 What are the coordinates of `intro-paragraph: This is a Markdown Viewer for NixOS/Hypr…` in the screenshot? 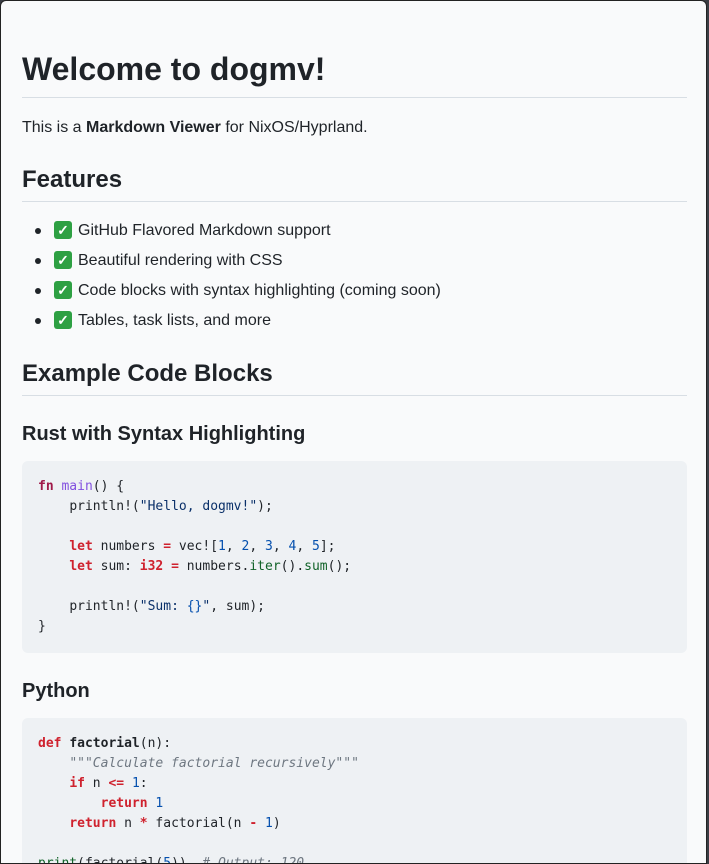 It's located at (195, 128).